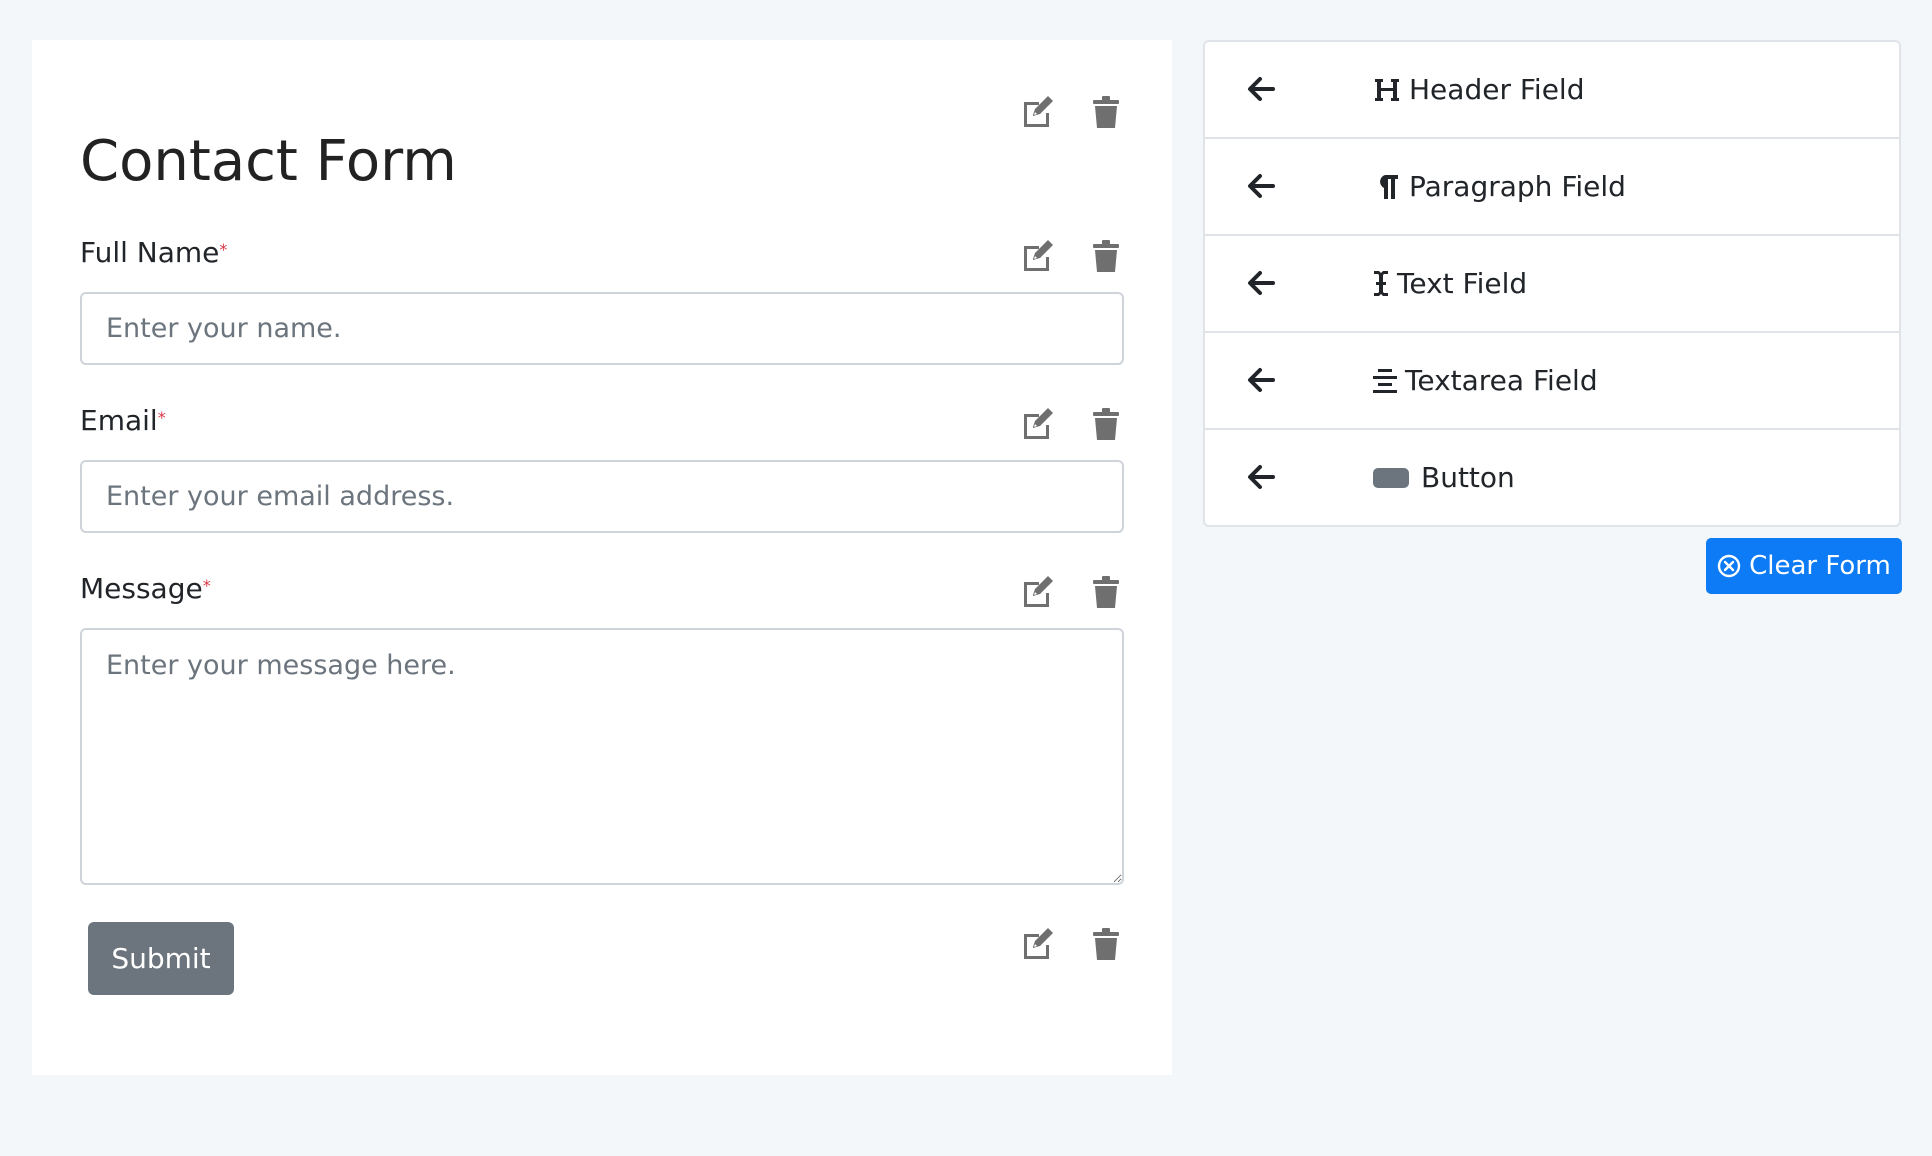 The height and width of the screenshot is (1156, 1932). I want to click on field-block-email: Email*, so click(602, 491).